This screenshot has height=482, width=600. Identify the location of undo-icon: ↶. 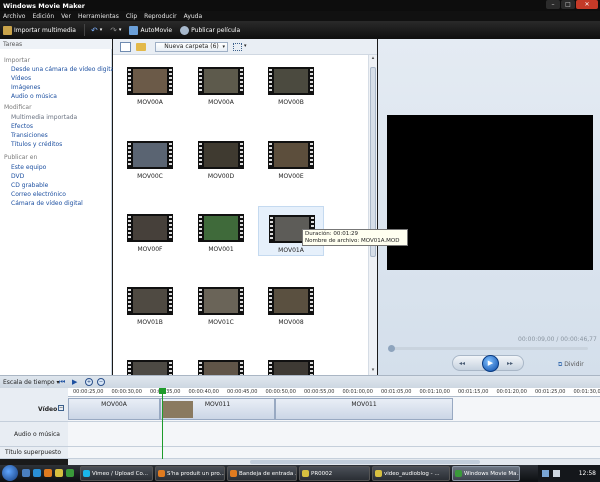
(94, 30).